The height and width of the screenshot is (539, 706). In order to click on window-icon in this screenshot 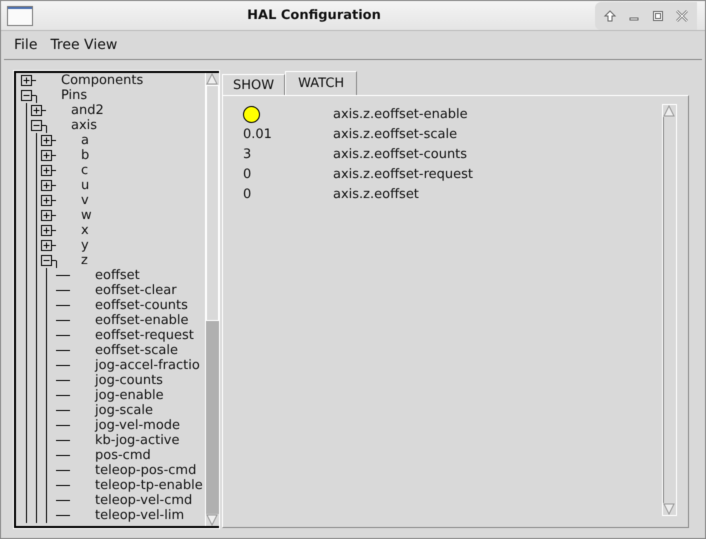, I will do `click(20, 16)`.